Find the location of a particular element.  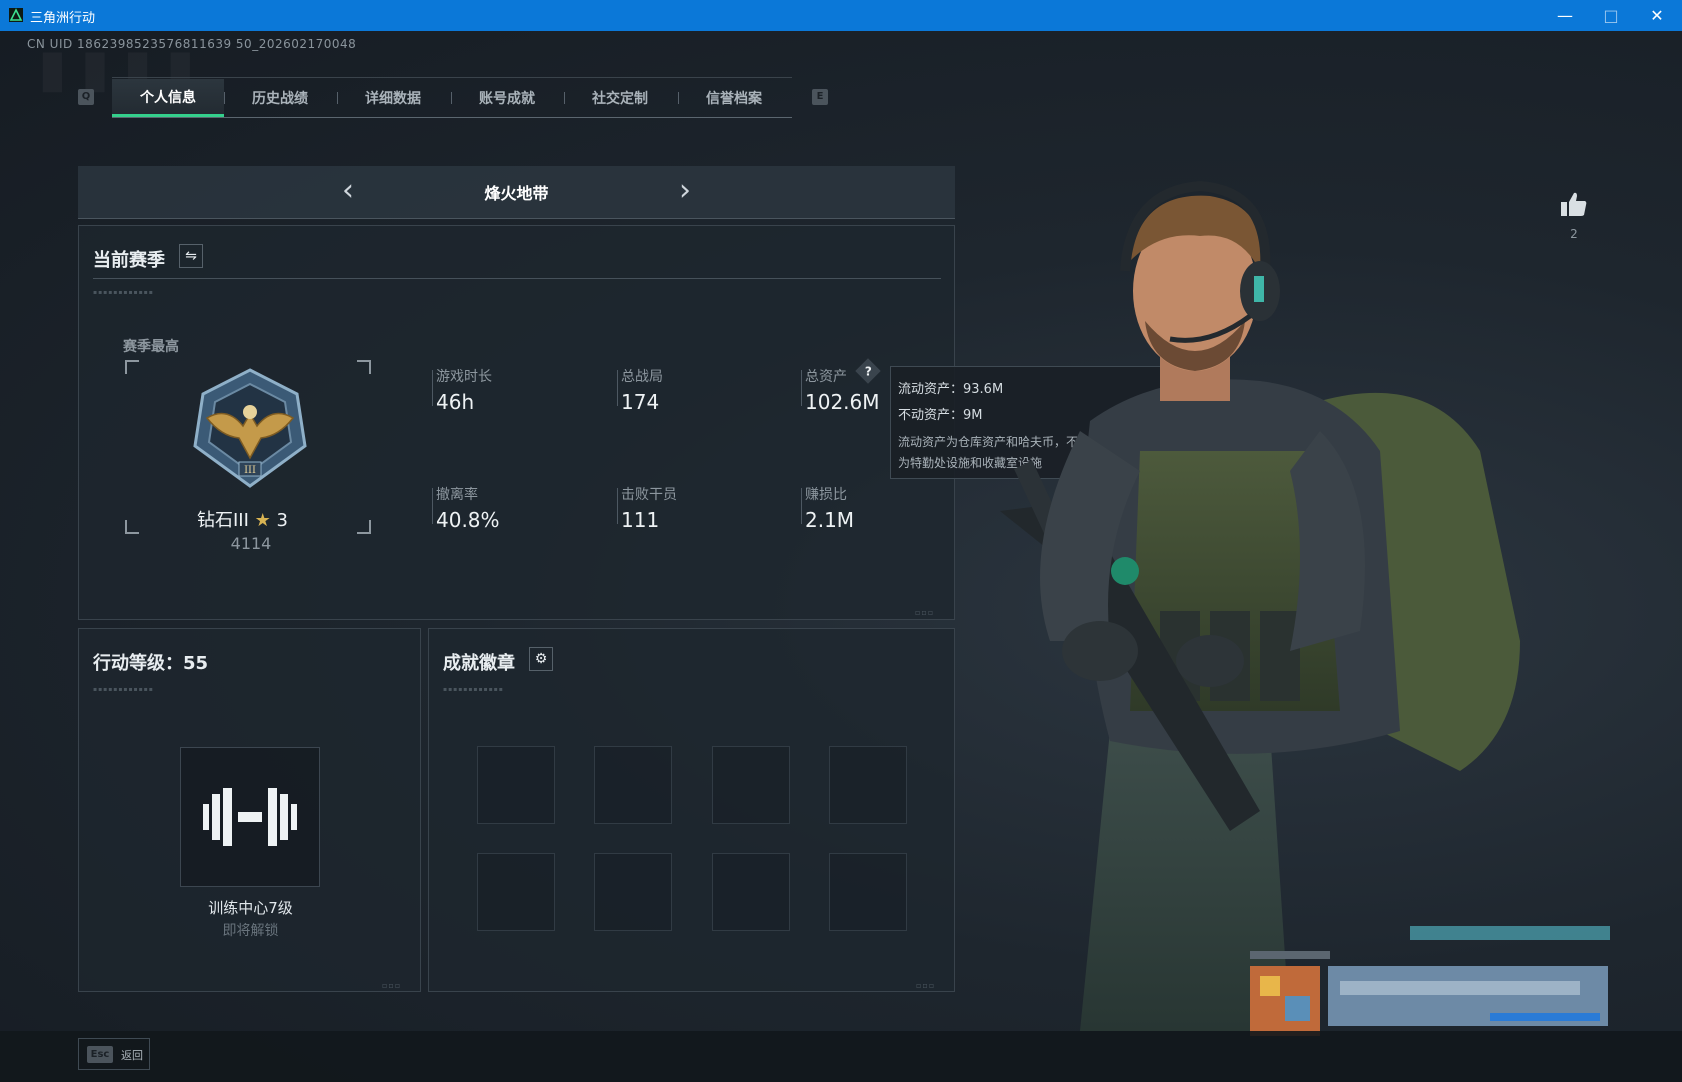

star-icon: ★ is located at coordinates (262, 520).